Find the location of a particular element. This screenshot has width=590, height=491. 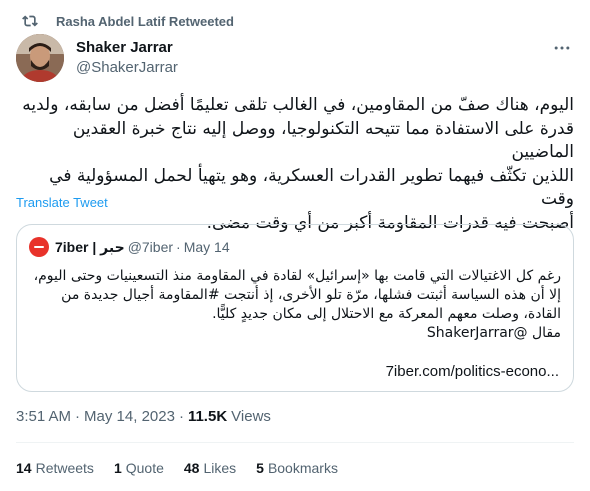

retweet-context: Rasha Abdel Latif Retweeted is located at coordinates (128, 21).